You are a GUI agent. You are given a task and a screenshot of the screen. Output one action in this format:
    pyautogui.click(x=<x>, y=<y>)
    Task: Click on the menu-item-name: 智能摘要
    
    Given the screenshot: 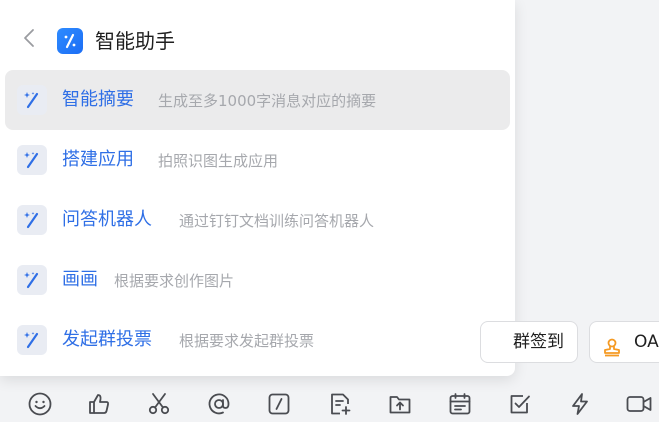 What is the action you would take?
    pyautogui.click(x=98, y=99)
    